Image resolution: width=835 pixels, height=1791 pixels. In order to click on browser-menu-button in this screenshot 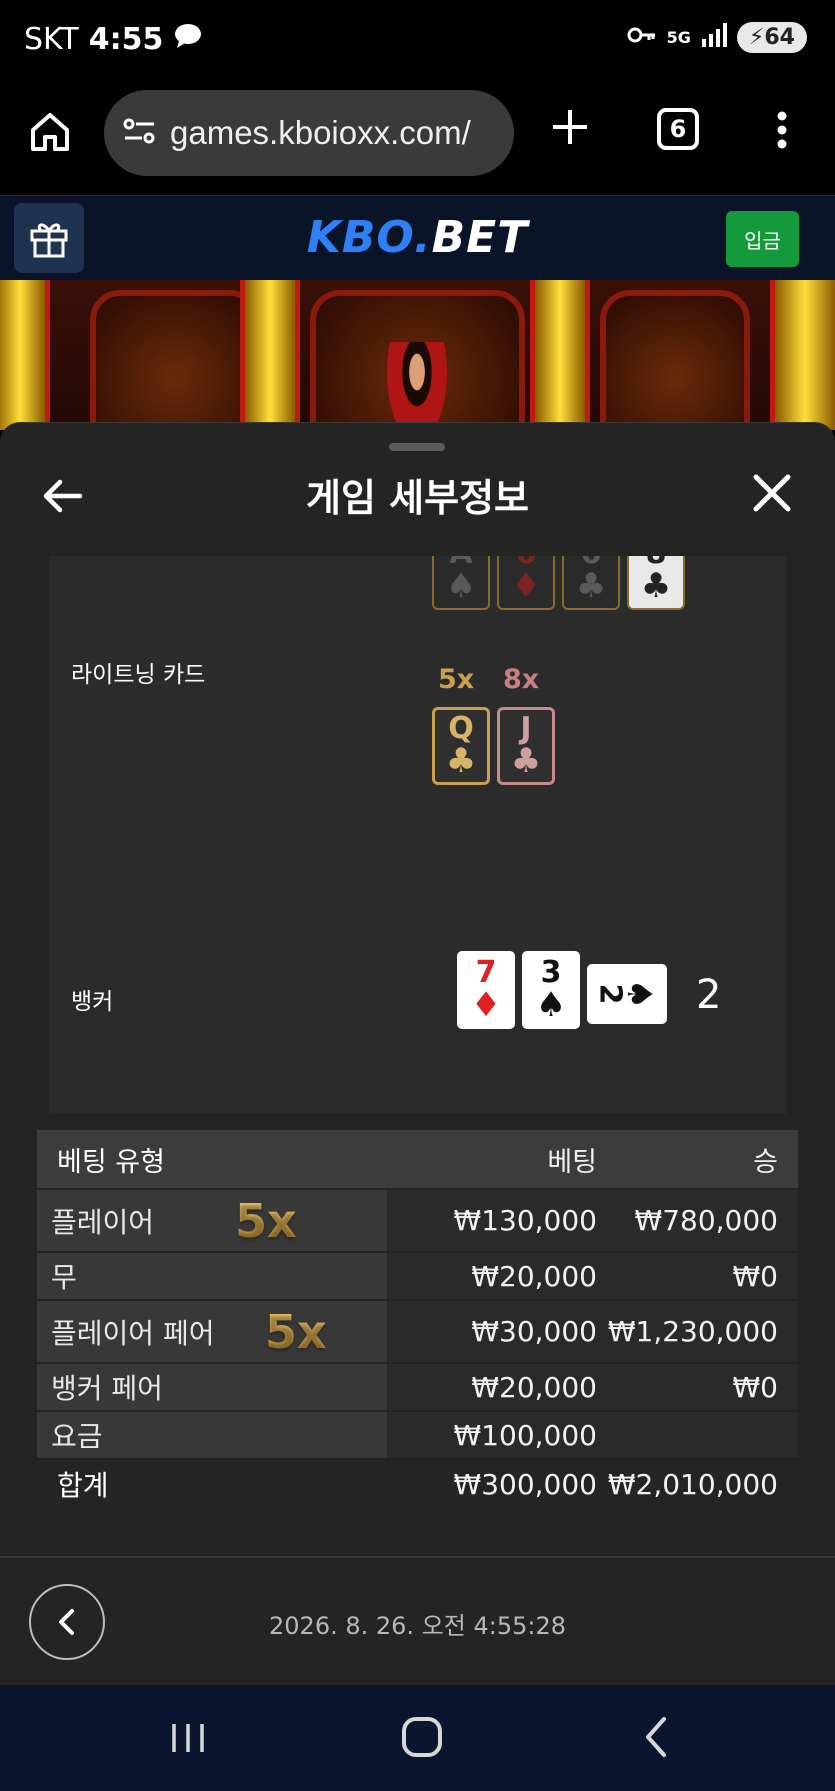, I will do `click(782, 130)`.